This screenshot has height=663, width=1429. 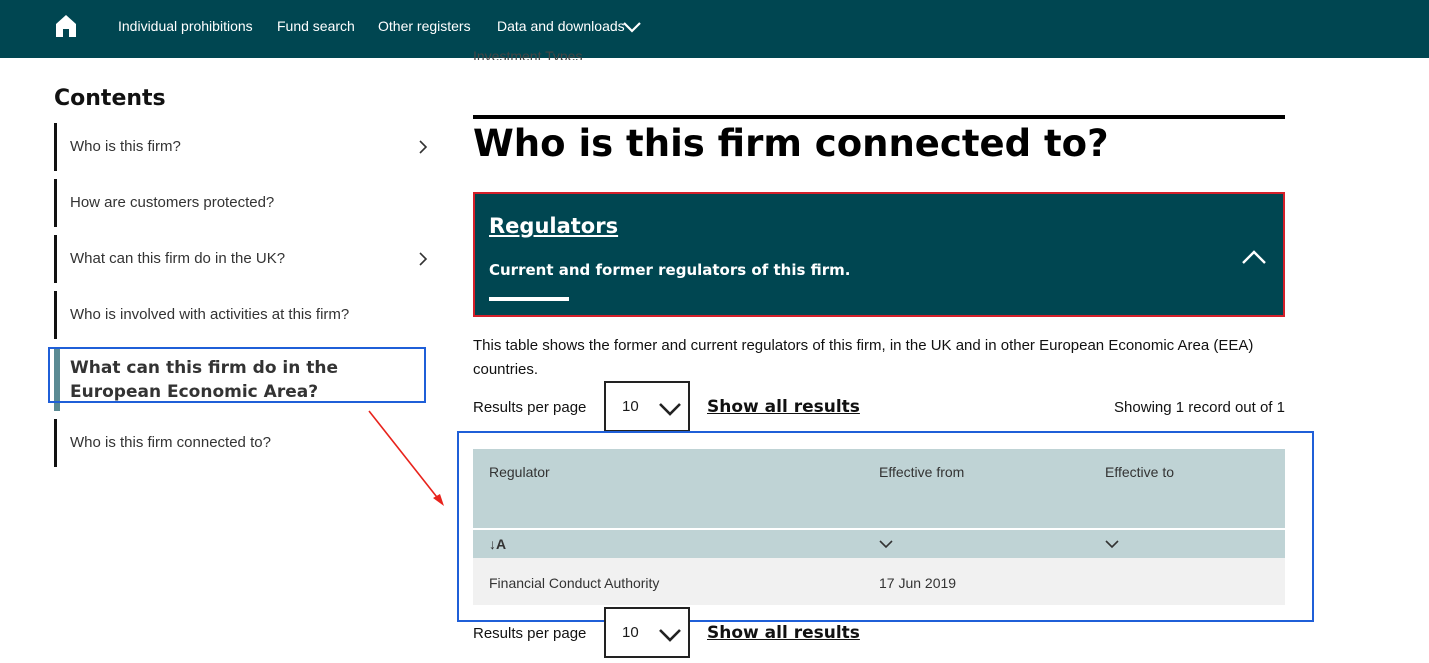 I want to click on sidebar-item-label: How are customers protected?, so click(x=172, y=202).